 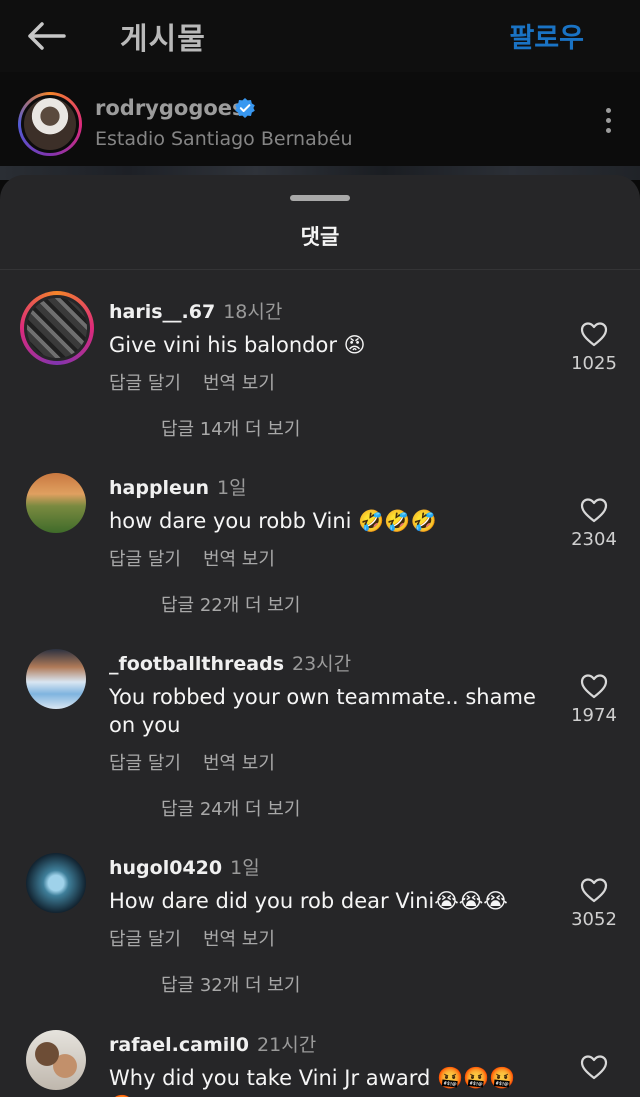 I want to click on page-title: 게시물, so click(x=163, y=39).